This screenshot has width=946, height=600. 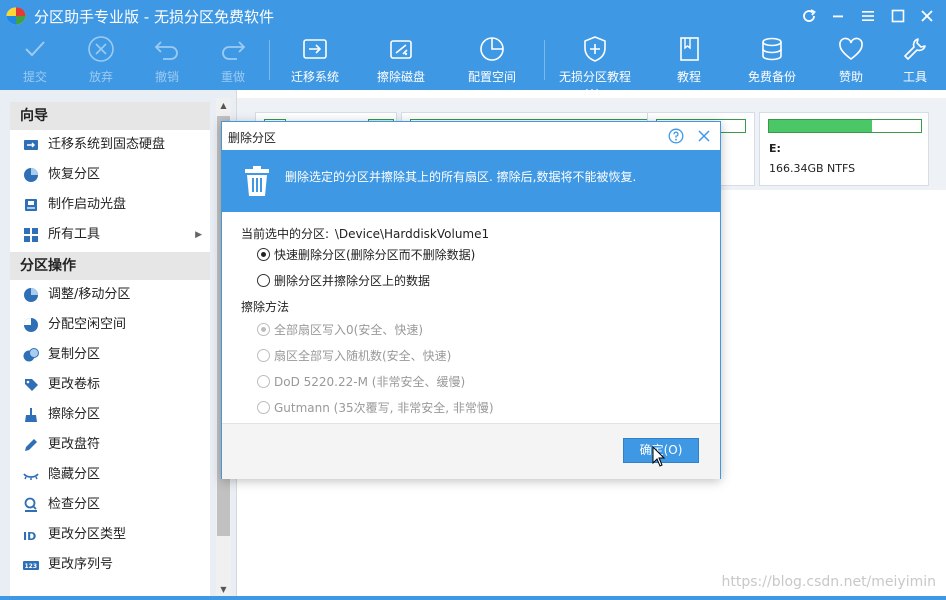 I want to click on redo-icon, so click(x=233, y=49).